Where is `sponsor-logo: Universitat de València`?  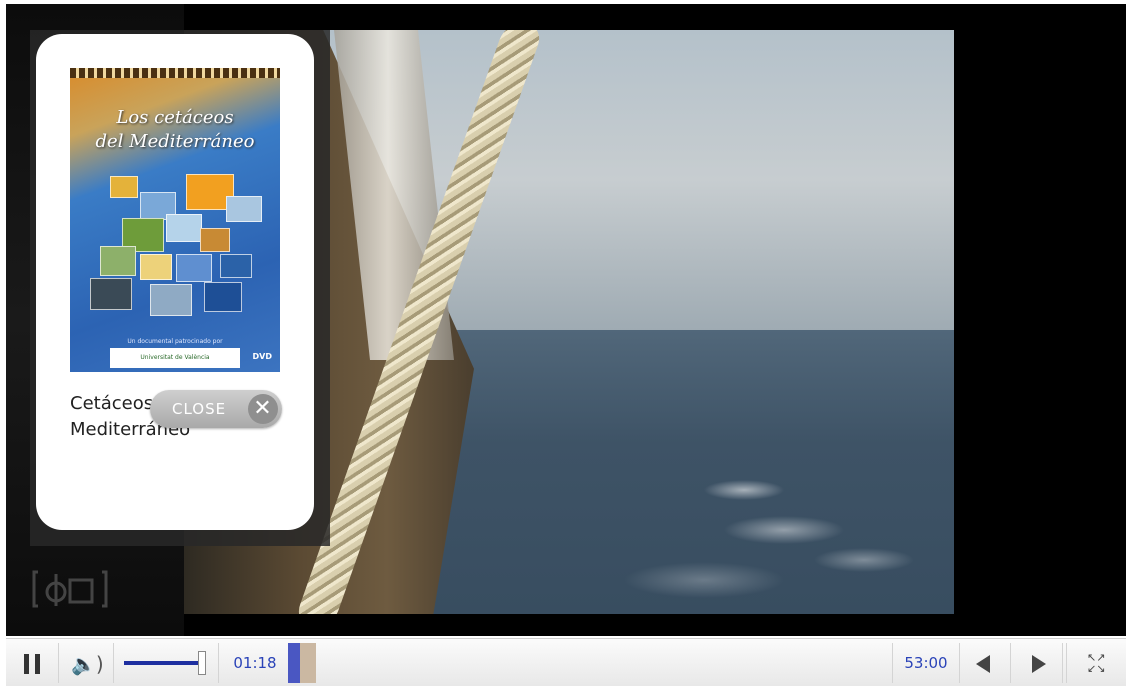 sponsor-logo: Universitat de València is located at coordinates (175, 358).